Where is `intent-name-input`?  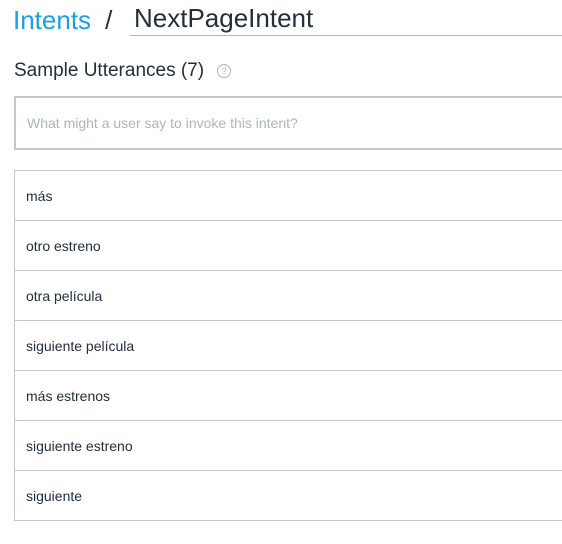
intent-name-input is located at coordinates (346, 19).